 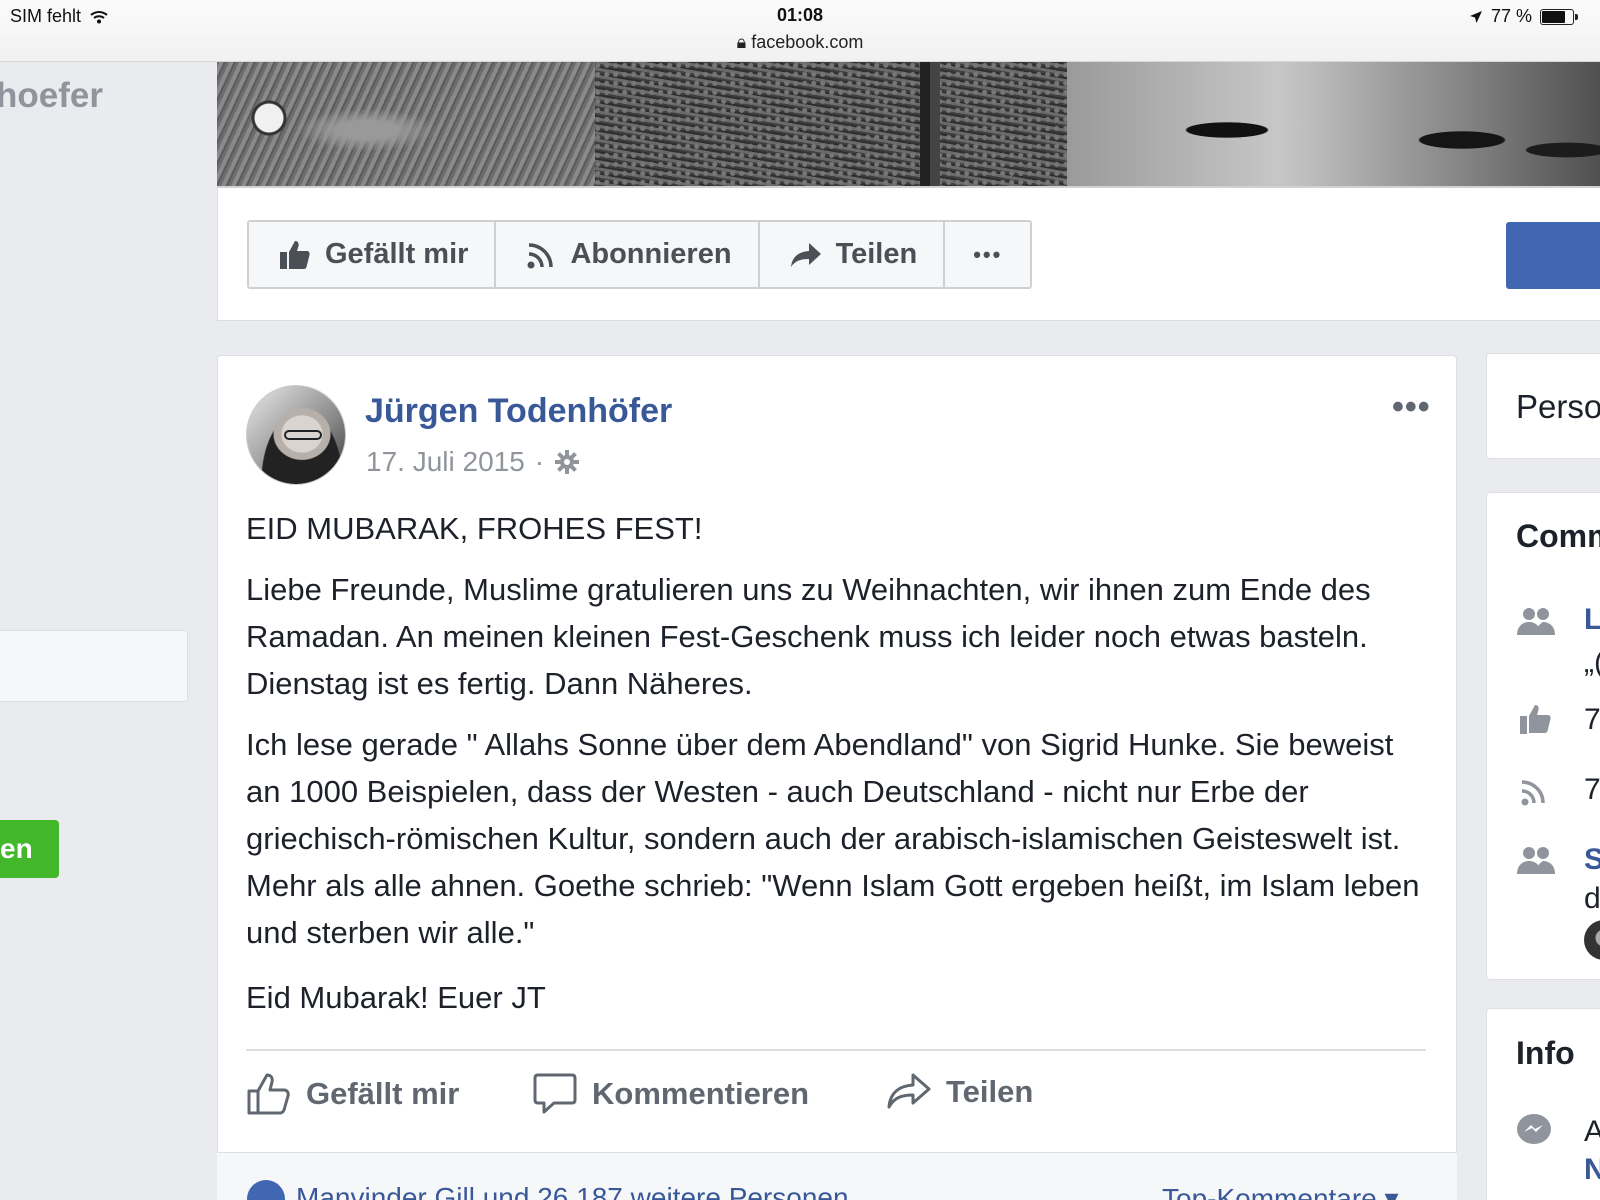 I want to click on post-options-button: •••, so click(x=1411, y=407).